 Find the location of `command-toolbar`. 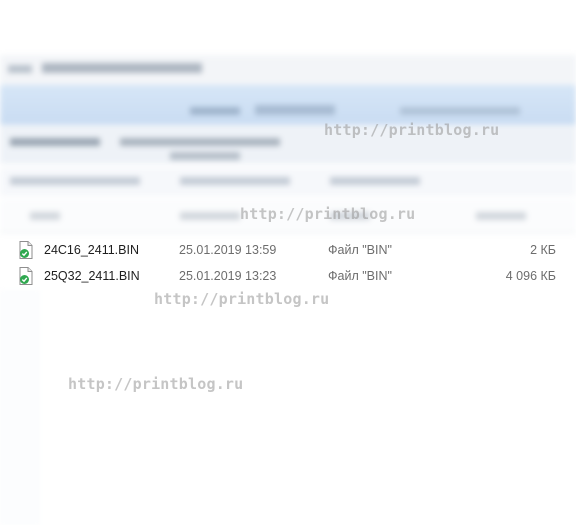

command-toolbar is located at coordinates (288, 182).